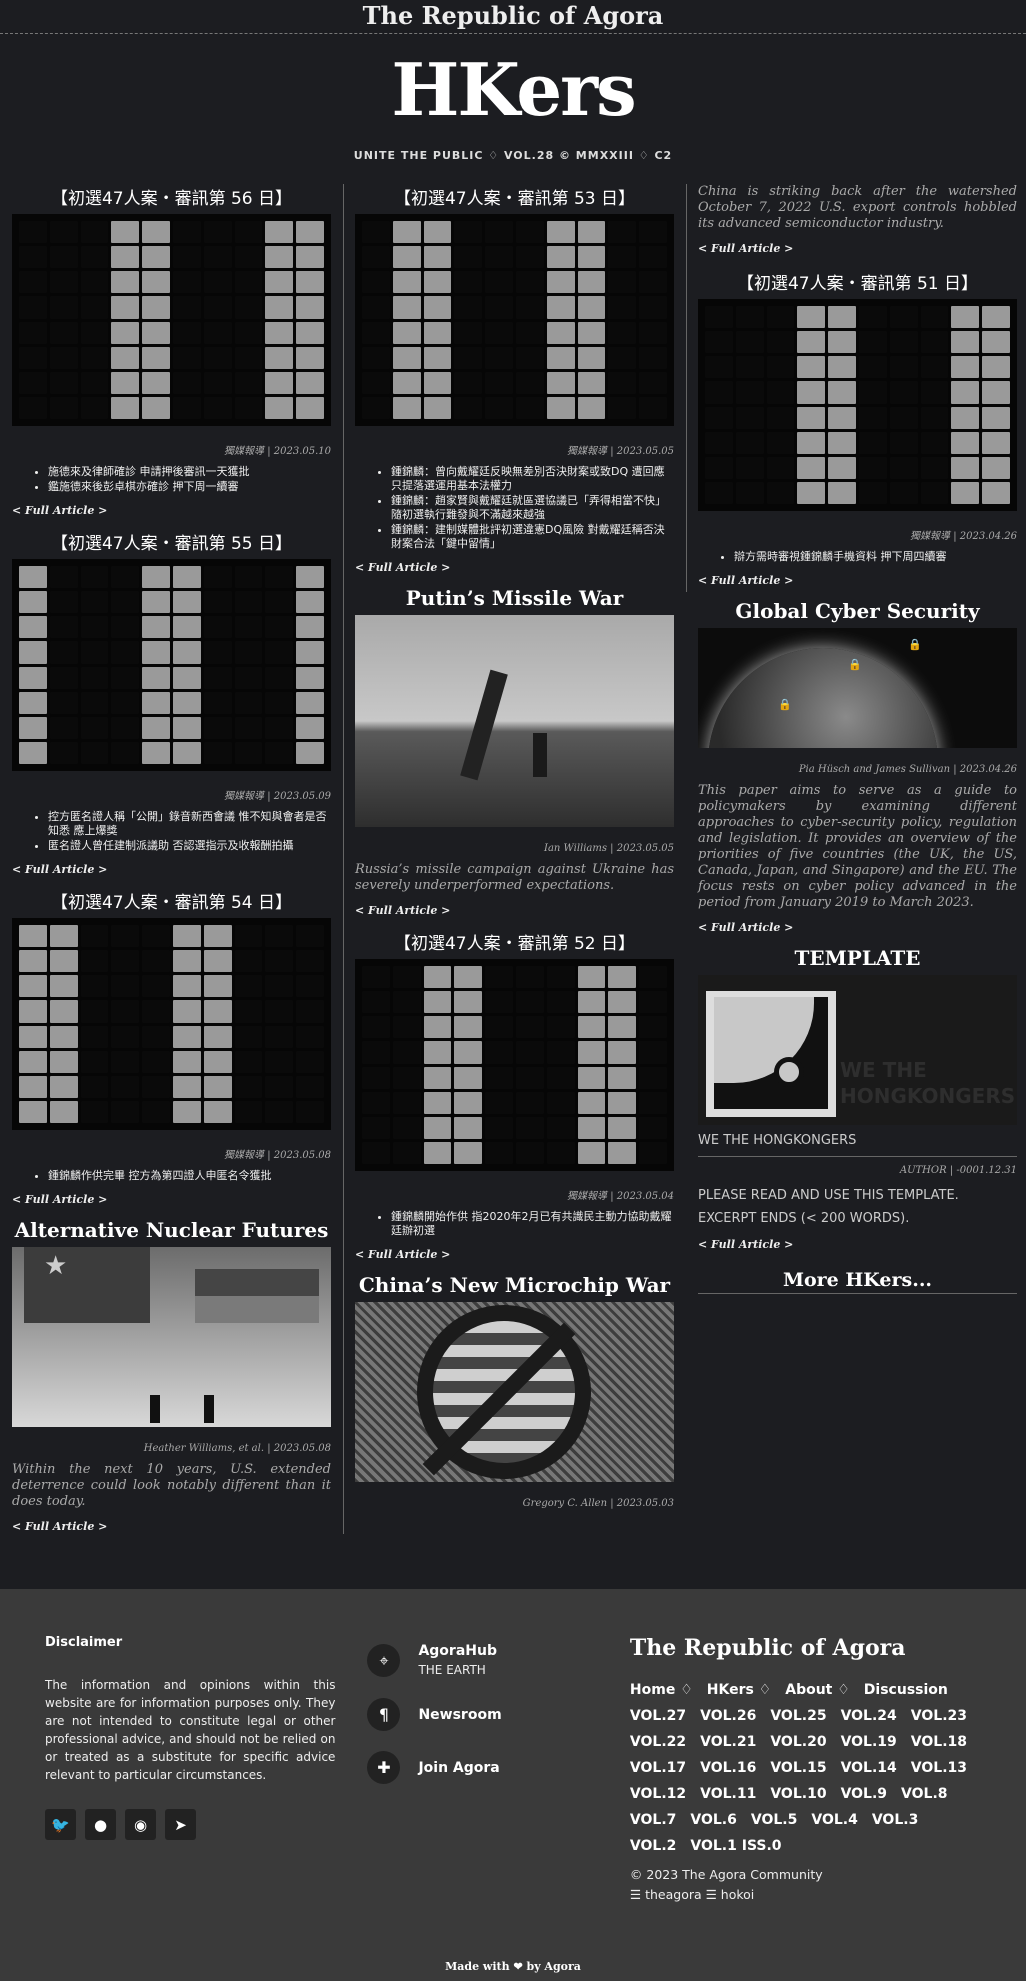 The width and height of the screenshot is (1026, 1981). What do you see at coordinates (798, 1716) in the screenshot?
I see `vol-link: VOL.25` at bounding box center [798, 1716].